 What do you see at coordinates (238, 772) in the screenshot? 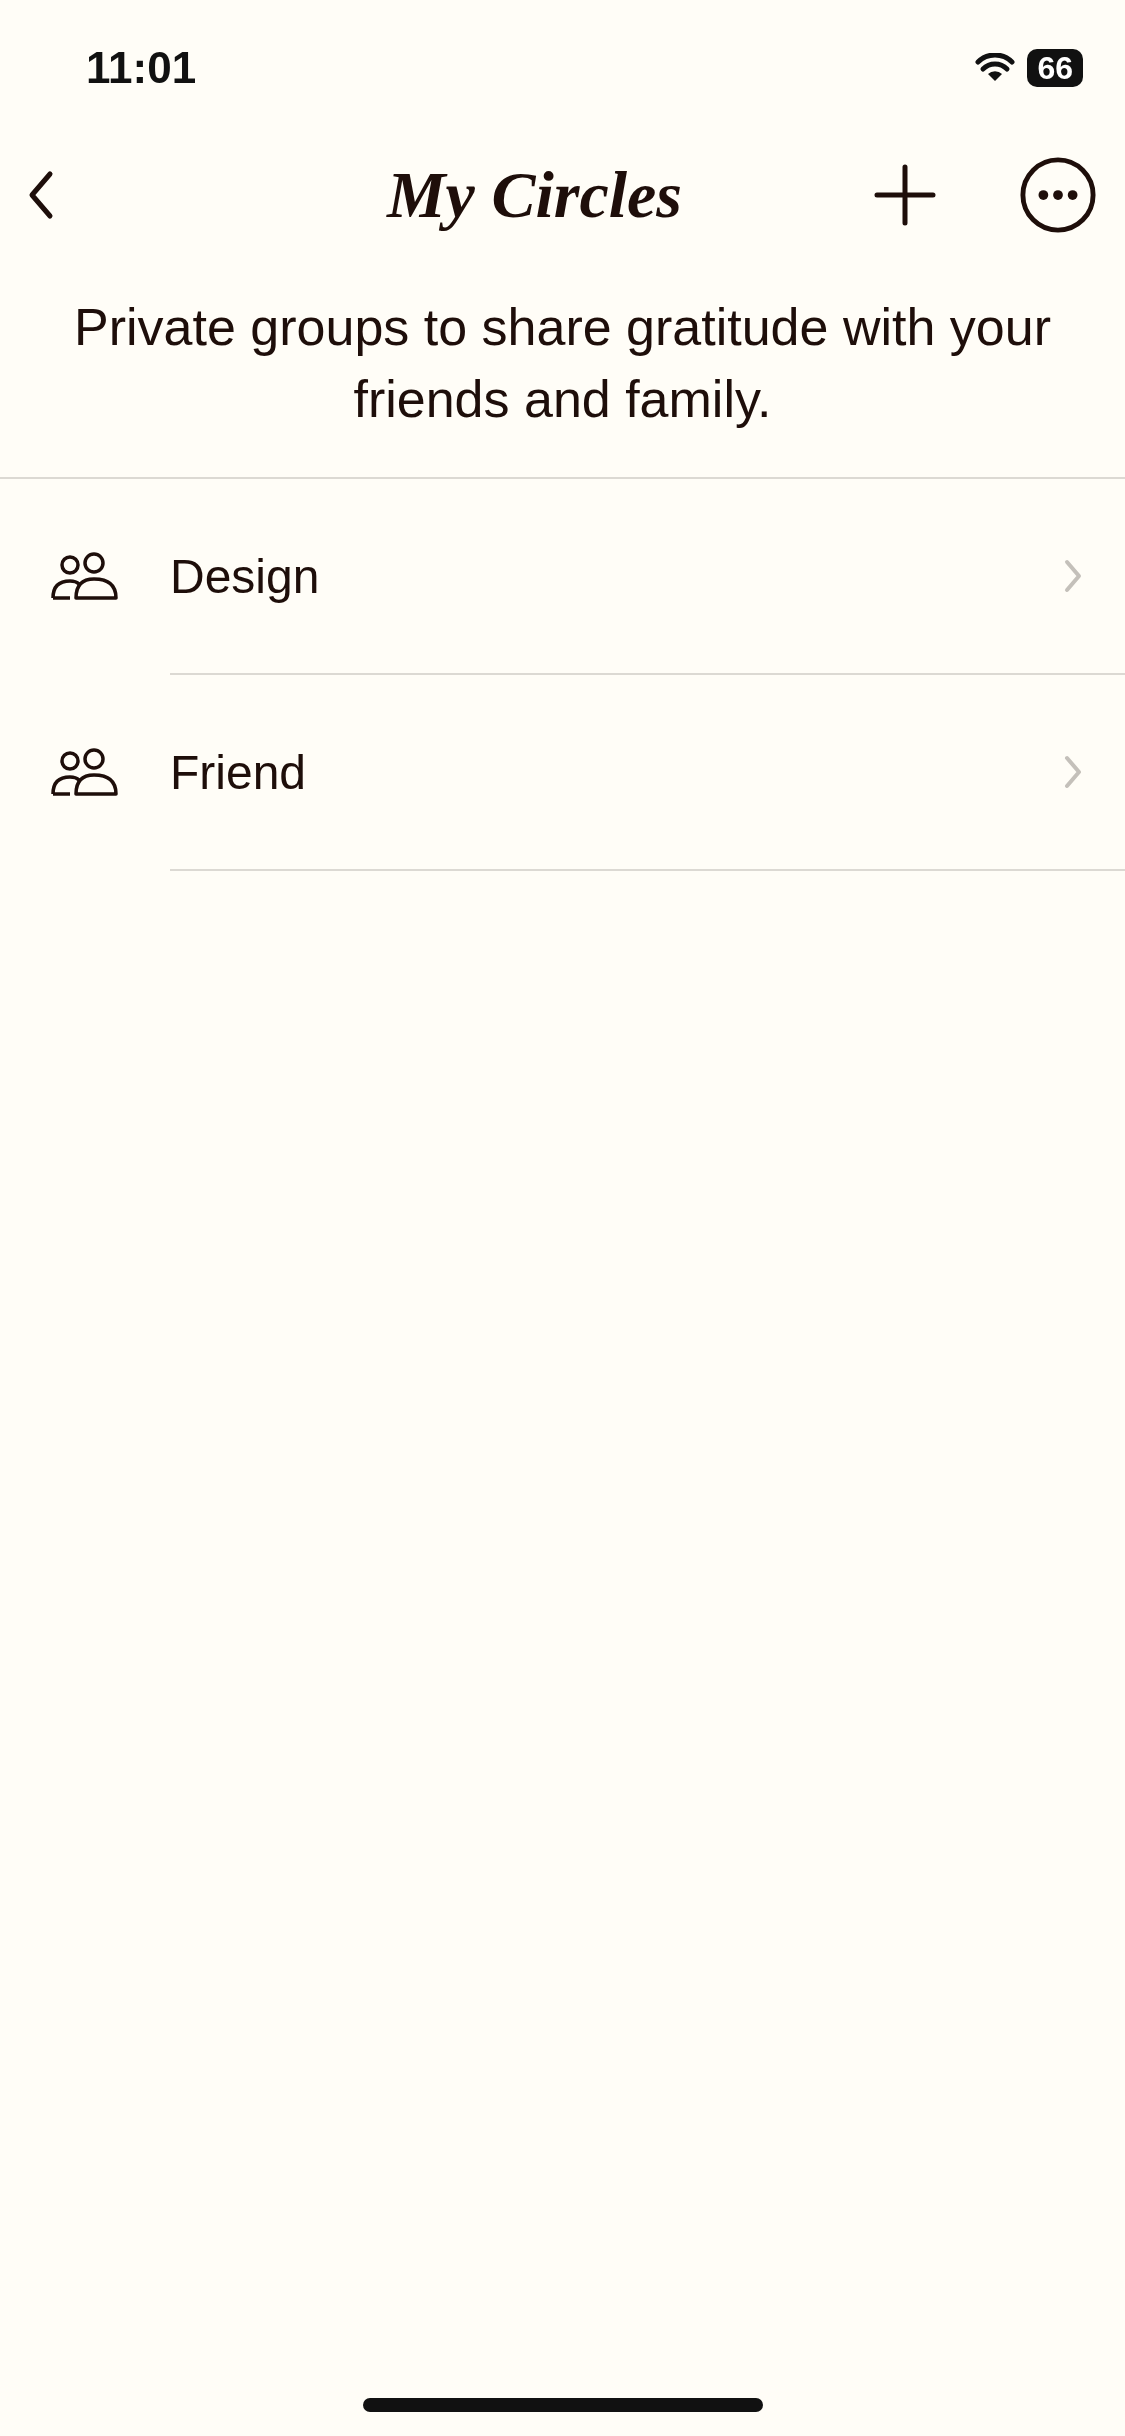
I see `circle-name: Friend` at bounding box center [238, 772].